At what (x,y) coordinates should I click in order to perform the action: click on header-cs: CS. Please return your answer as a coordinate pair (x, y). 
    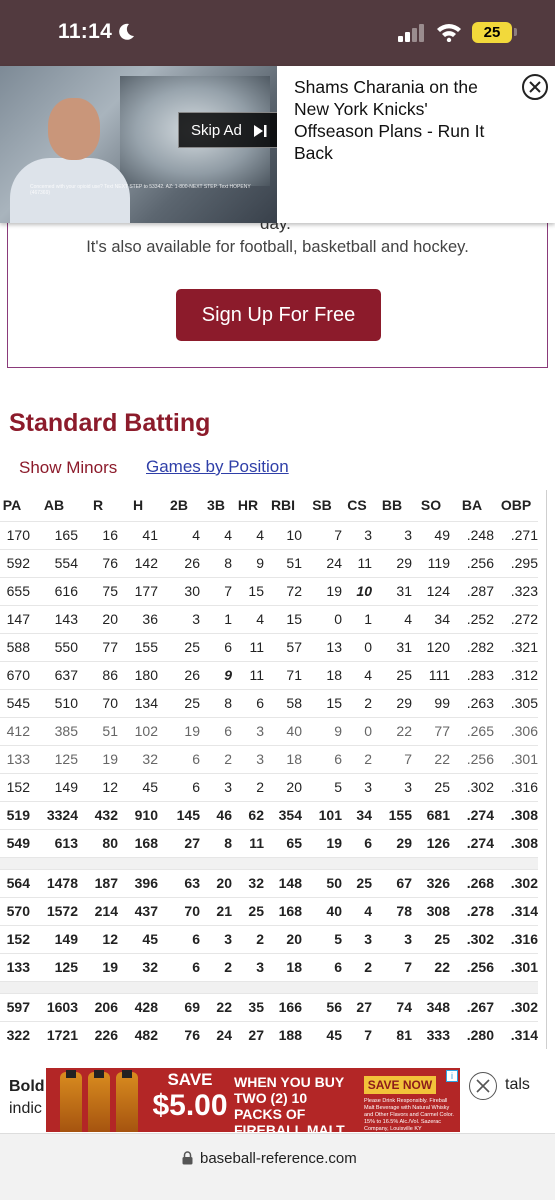
    Looking at the image, I should click on (357, 505).